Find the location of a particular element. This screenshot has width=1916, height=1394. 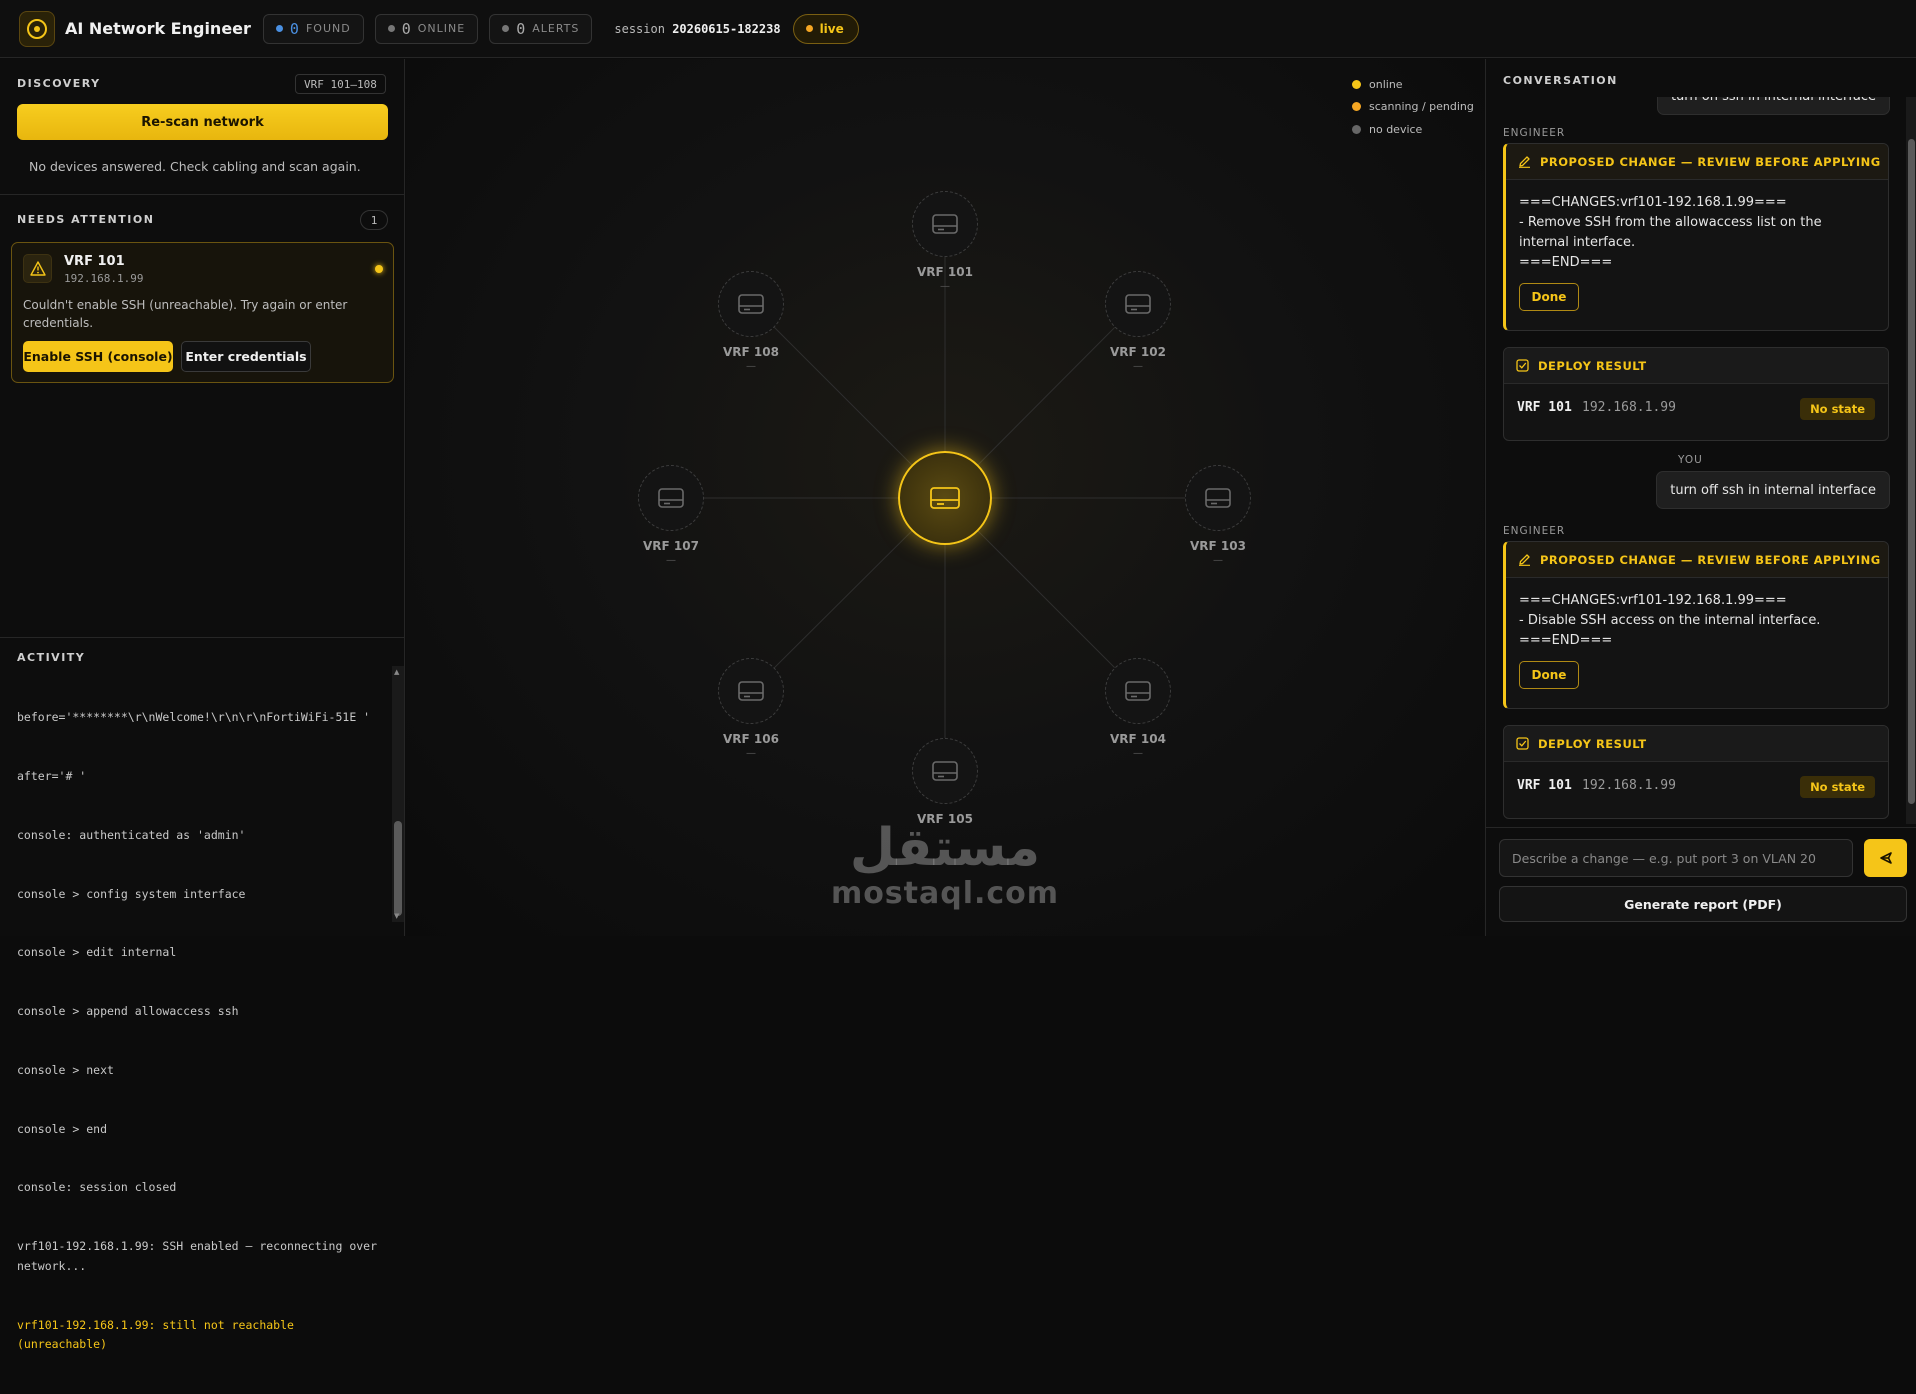

message-input is located at coordinates (1676, 858).